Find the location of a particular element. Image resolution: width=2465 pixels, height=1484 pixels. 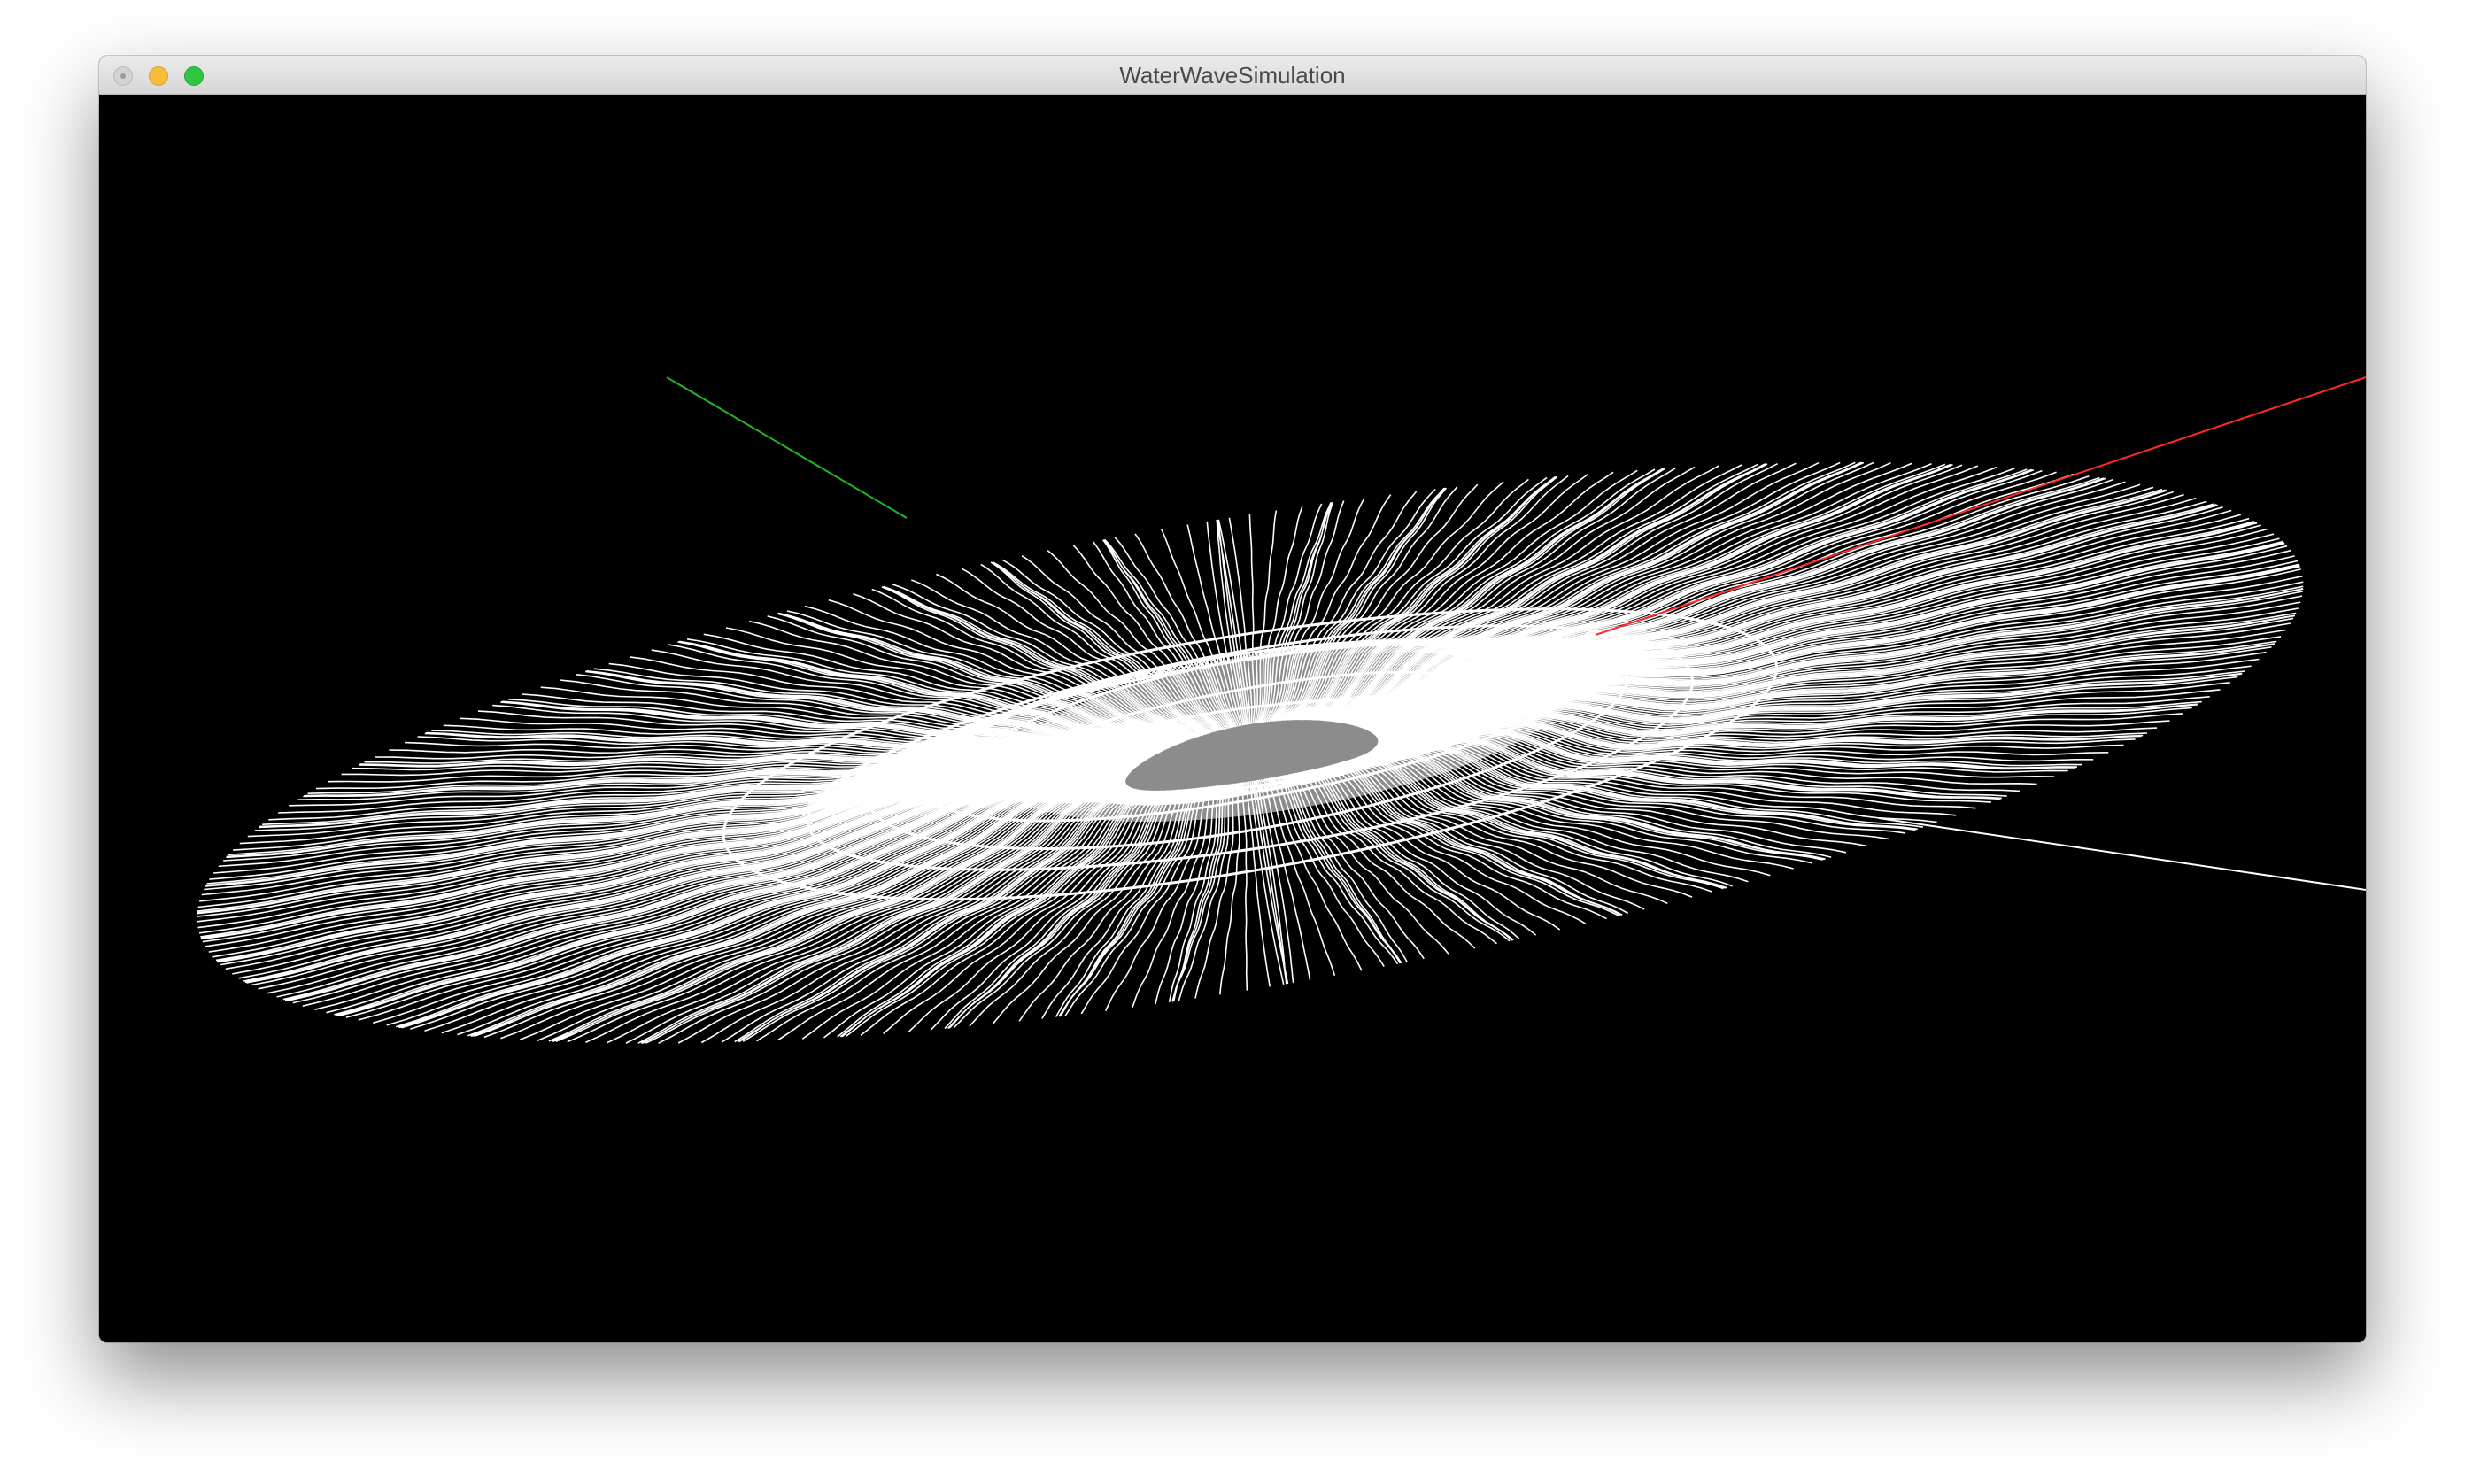

y-axis-line is located at coordinates (787, 447).